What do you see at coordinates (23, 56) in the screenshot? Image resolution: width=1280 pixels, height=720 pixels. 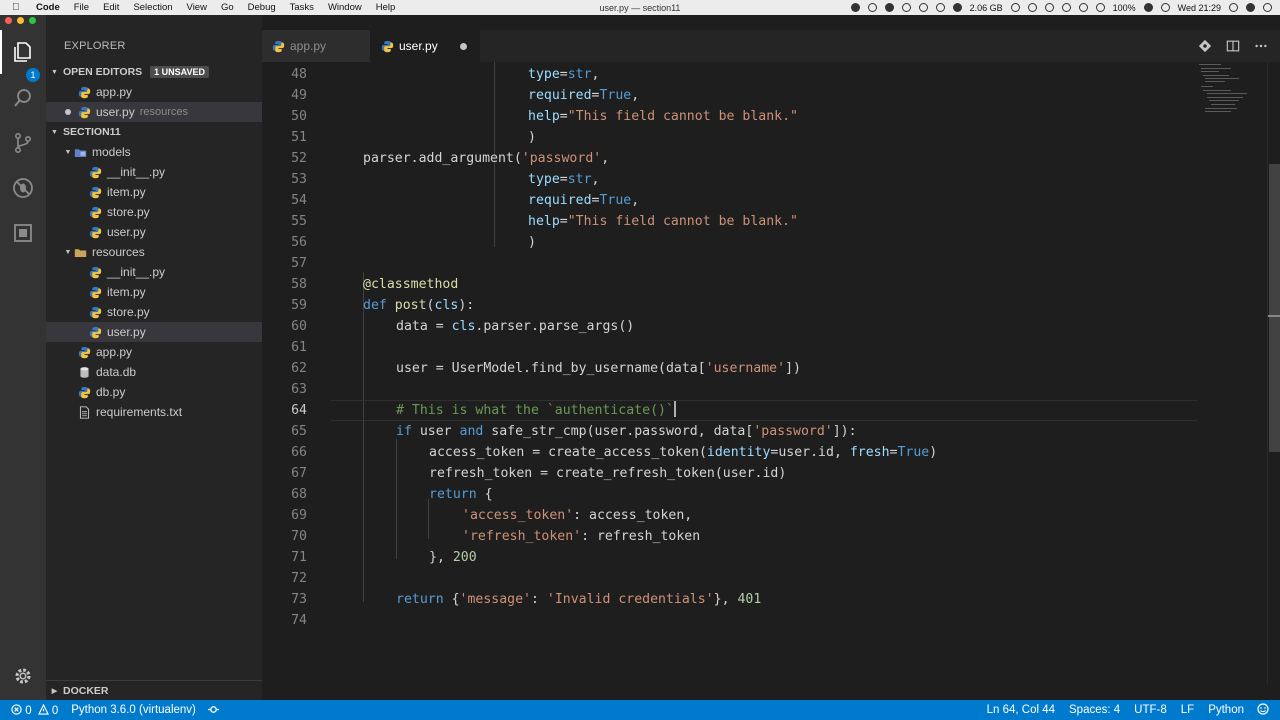 I see `explorer-activity: 1` at bounding box center [23, 56].